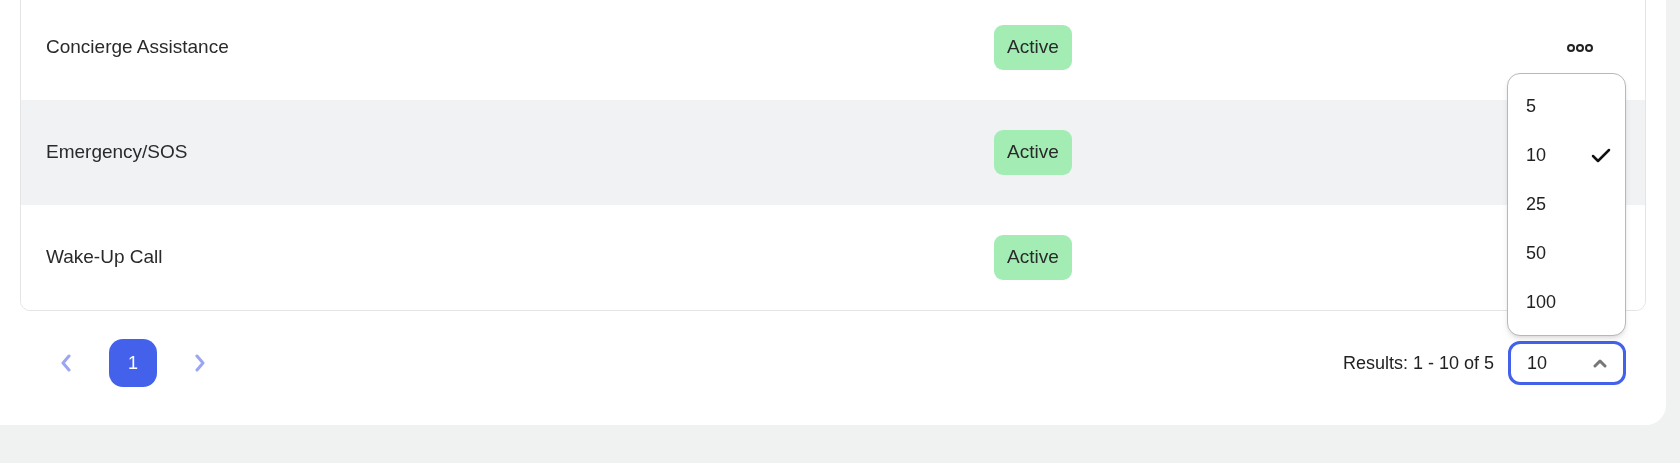 Image resolution: width=1680 pixels, height=463 pixels. Describe the element at coordinates (1567, 363) in the screenshot. I see `page-size-select: 10` at that location.